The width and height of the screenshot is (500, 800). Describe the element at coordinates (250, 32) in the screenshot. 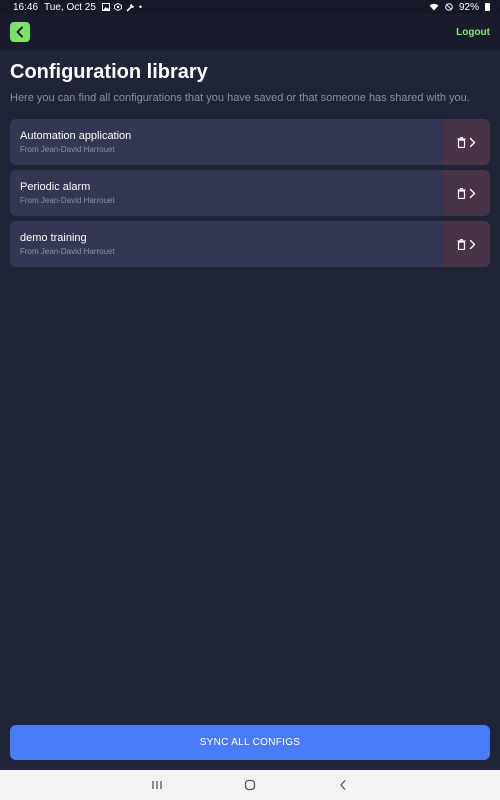

I see `app-bar: Logout` at that location.